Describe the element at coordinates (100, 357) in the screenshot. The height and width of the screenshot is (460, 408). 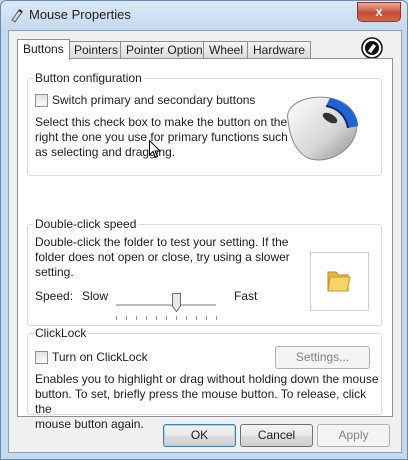
I see `clicklock-checkbox-label: Turn on ClickLock` at that location.